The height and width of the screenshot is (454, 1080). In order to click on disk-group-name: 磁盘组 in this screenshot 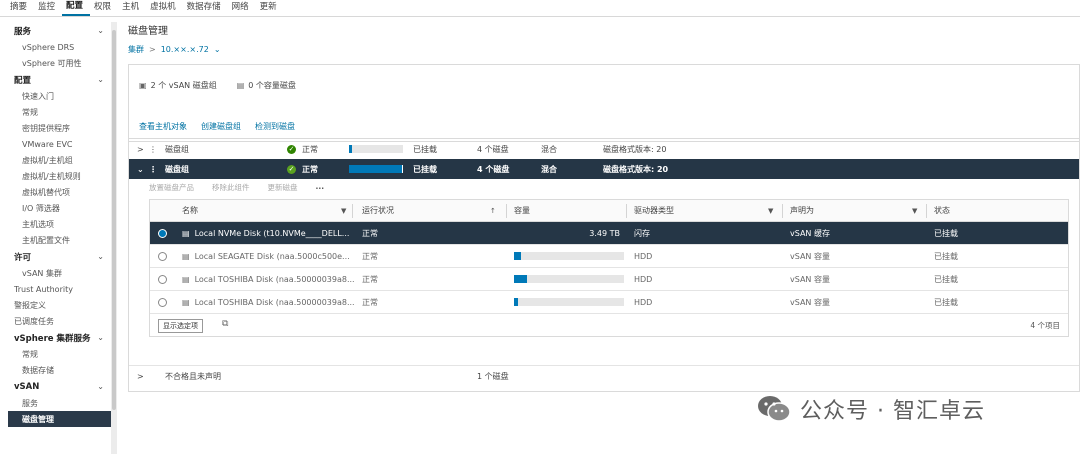, I will do `click(177, 149)`.